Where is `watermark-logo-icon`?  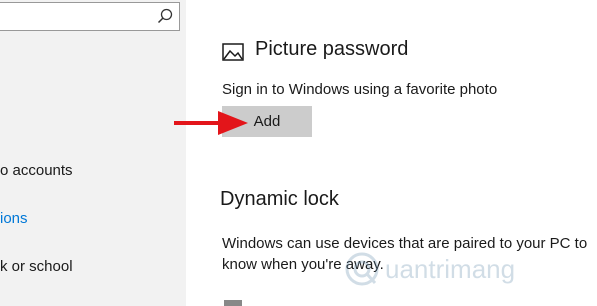 watermark-logo-icon is located at coordinates (362, 269).